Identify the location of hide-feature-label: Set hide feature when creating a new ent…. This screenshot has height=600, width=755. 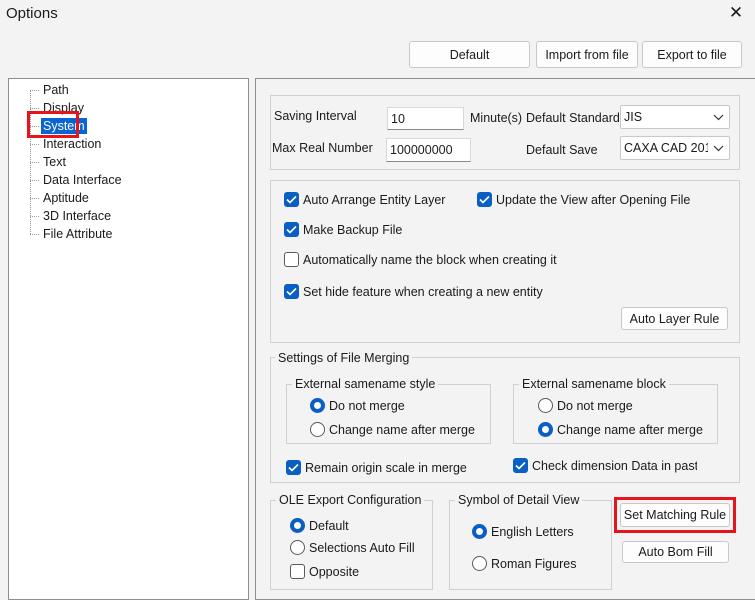
(423, 291).